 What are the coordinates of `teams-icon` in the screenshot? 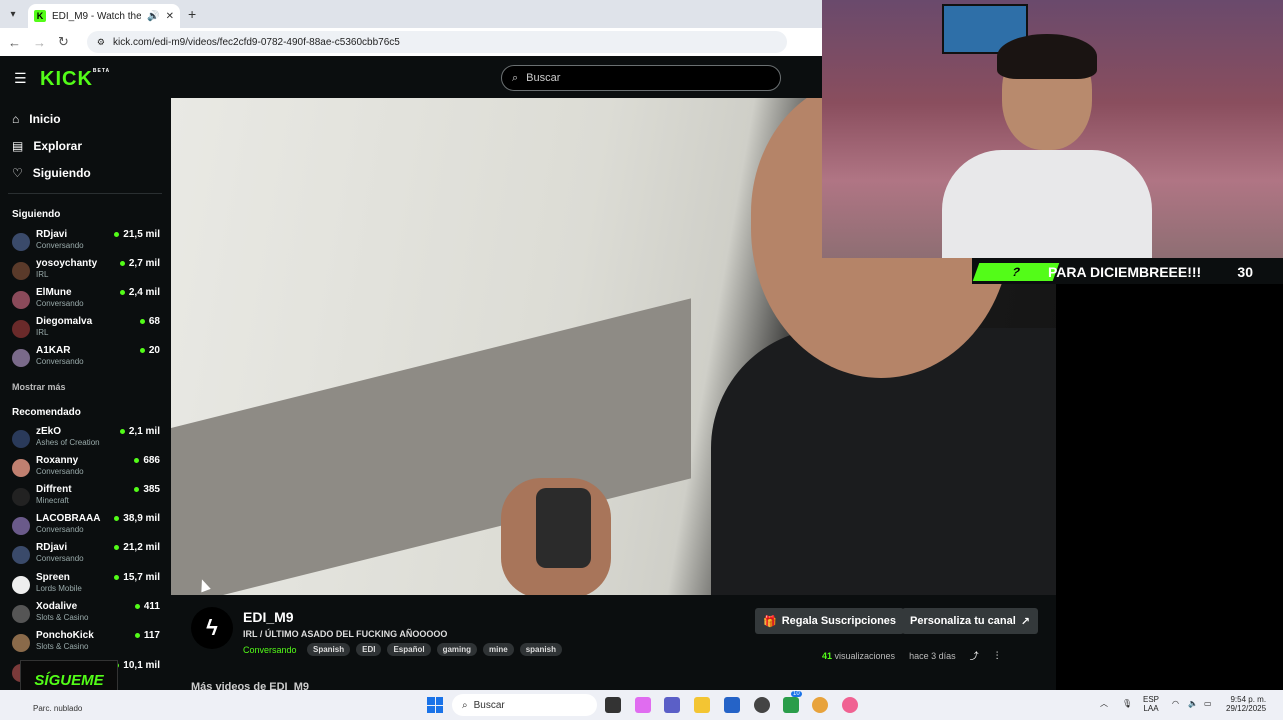 It's located at (672, 705).